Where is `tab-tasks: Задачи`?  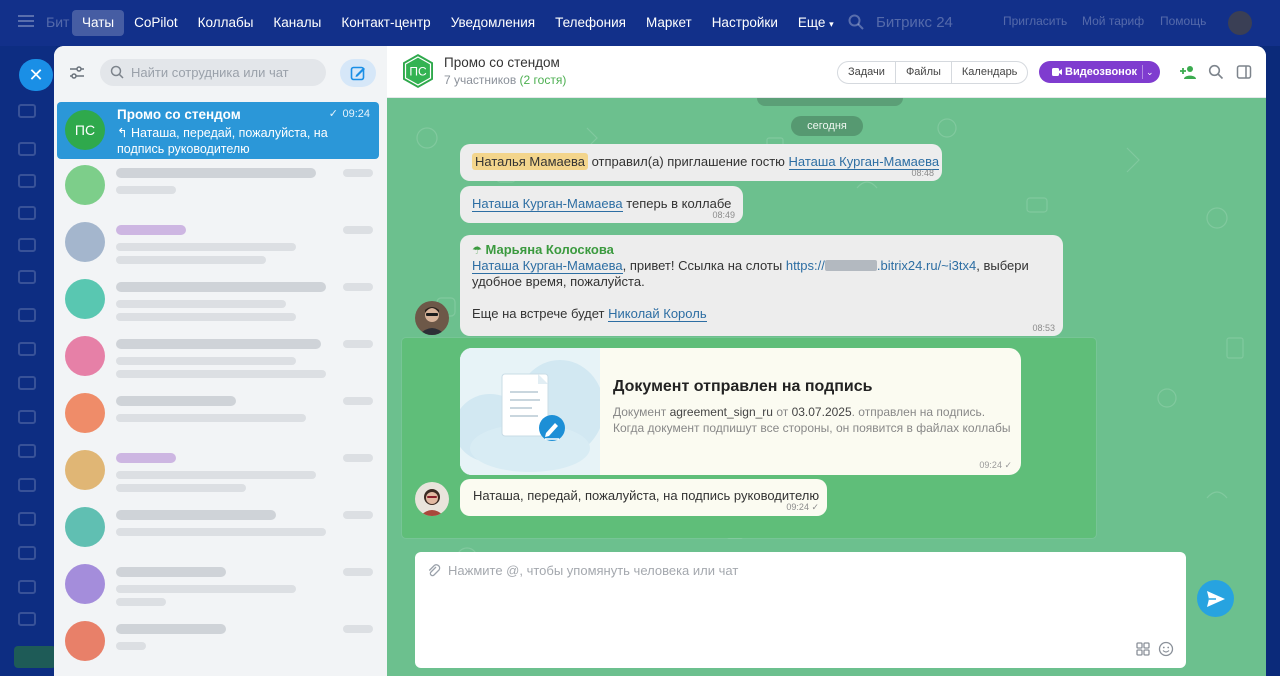
tab-tasks: Задачи is located at coordinates (867, 72).